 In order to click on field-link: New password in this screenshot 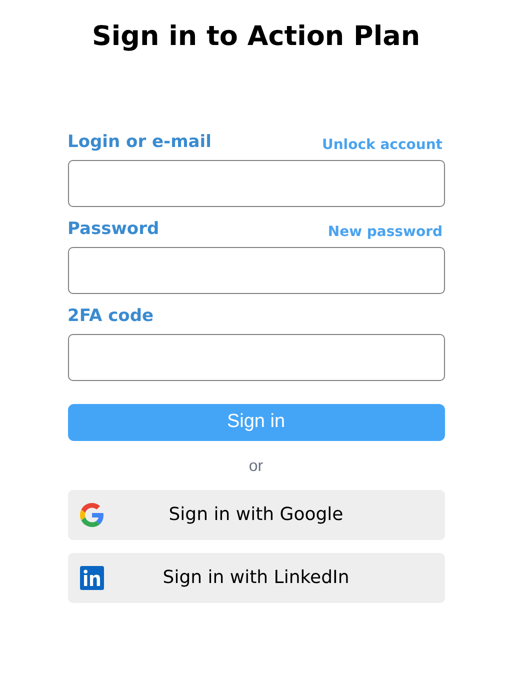, I will do `click(385, 232)`.